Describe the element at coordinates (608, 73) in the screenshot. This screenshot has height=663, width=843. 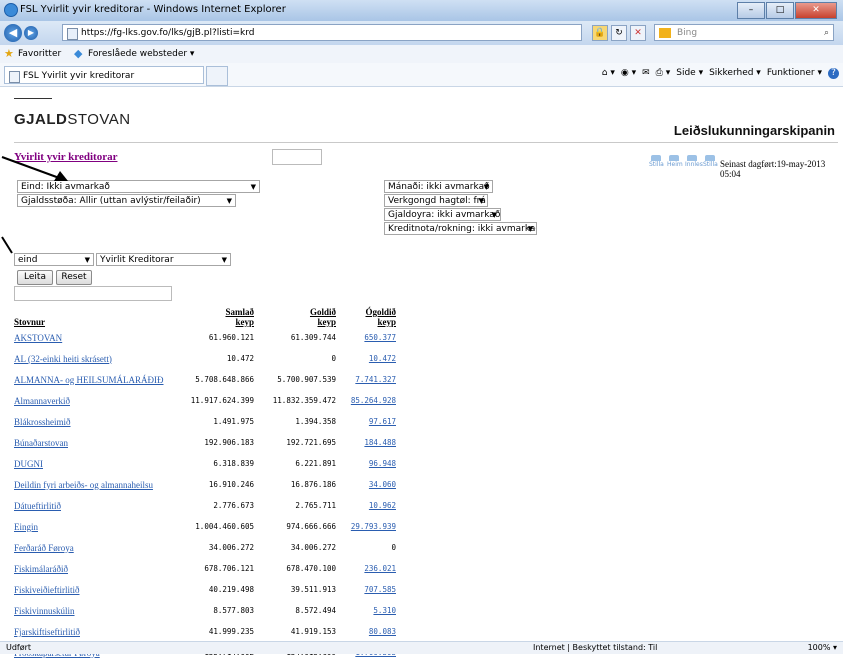
I see `home-icon: ⌂ ▾` at that location.